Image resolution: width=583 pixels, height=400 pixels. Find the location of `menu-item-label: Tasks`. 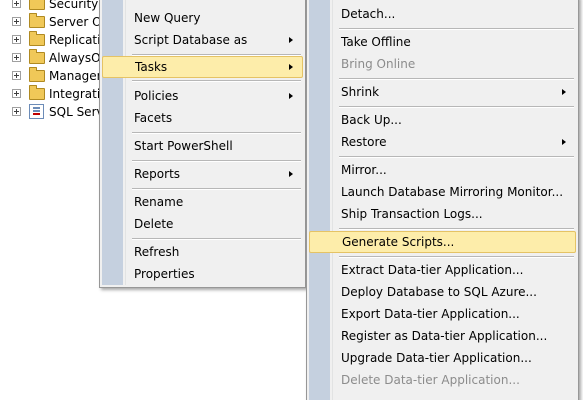

menu-item-label: Tasks is located at coordinates (151, 67).